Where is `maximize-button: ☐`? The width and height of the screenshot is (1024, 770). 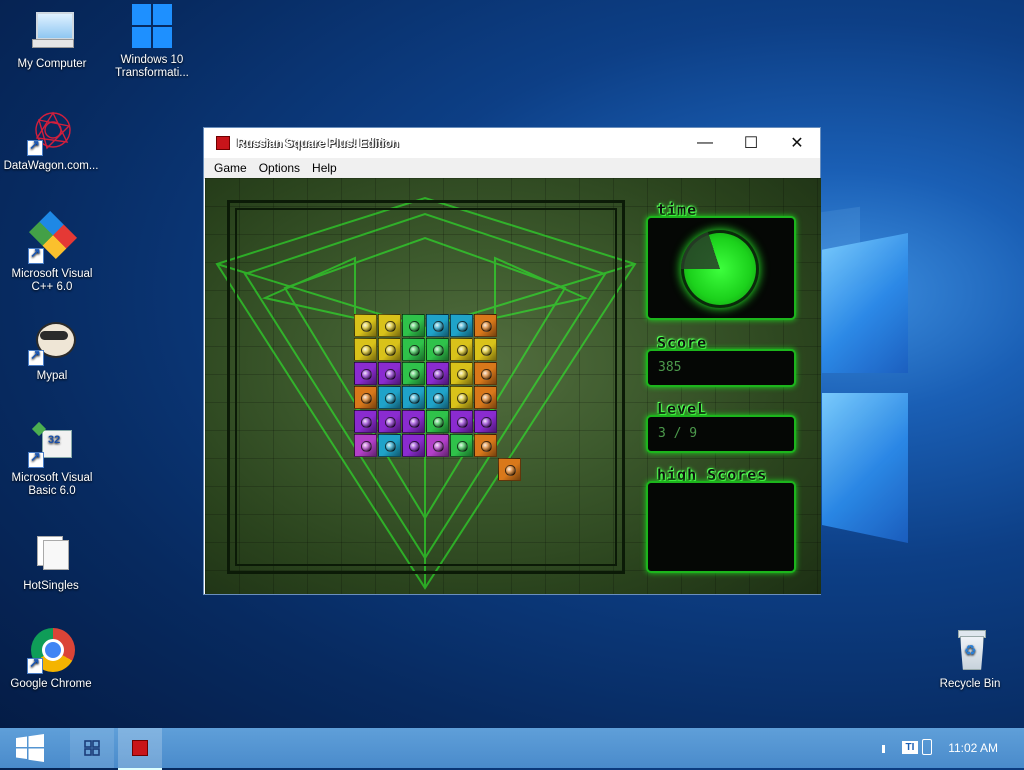
maximize-button: ☐ is located at coordinates (751, 143).